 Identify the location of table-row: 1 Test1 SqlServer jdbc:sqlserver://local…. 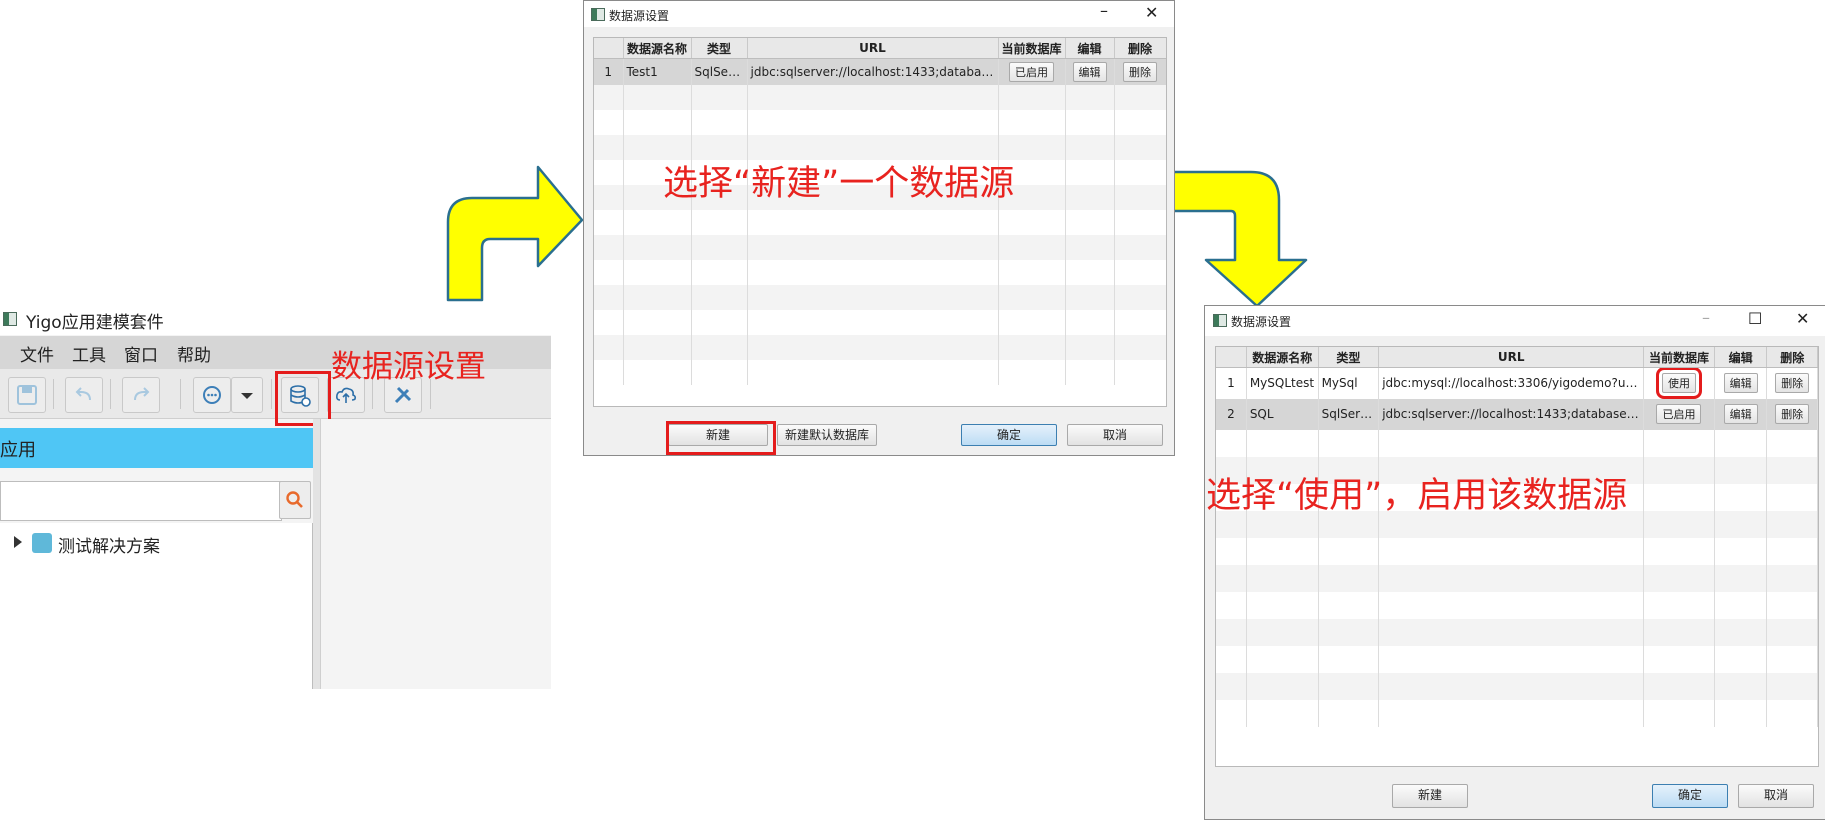
(880, 71).